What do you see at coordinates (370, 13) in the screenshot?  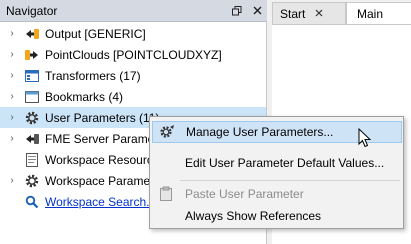 I see `tab-label: Main` at bounding box center [370, 13].